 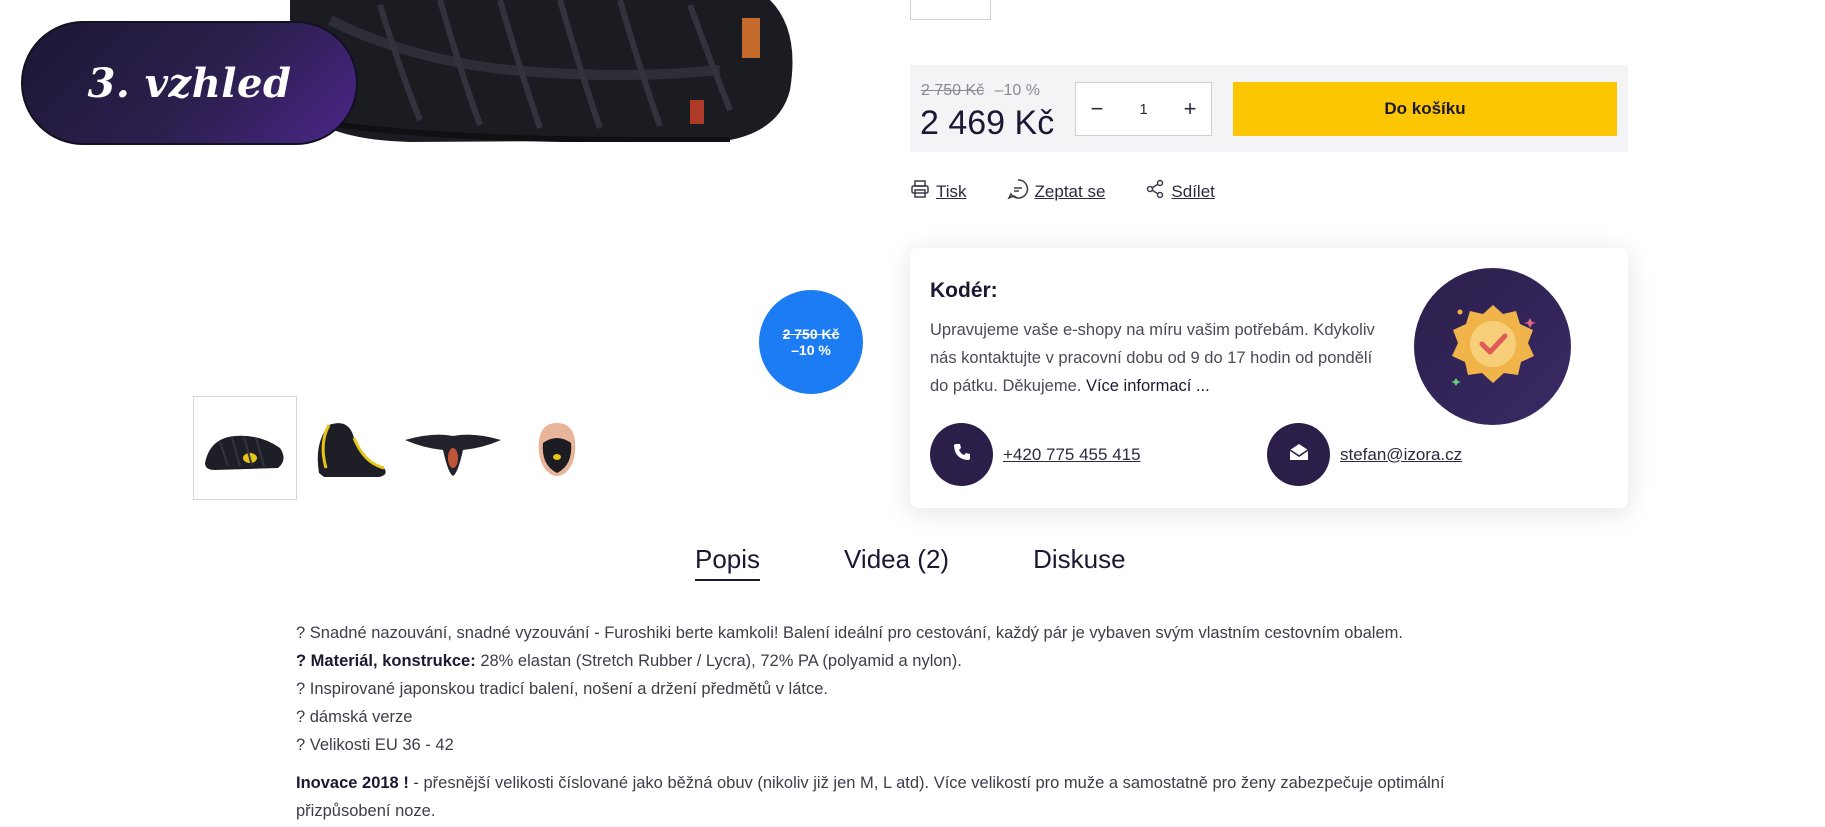 What do you see at coordinates (1155, 191) in the screenshot?
I see `share-icon` at bounding box center [1155, 191].